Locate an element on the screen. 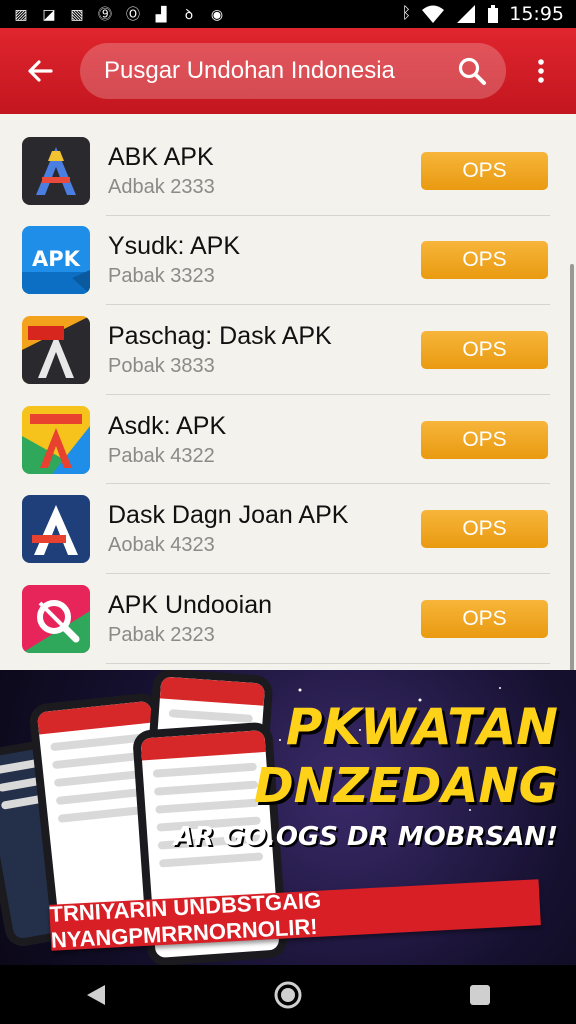 This screenshot has width=576, height=1024. app-name: Paschag: Dask APK is located at coordinates (220, 335).